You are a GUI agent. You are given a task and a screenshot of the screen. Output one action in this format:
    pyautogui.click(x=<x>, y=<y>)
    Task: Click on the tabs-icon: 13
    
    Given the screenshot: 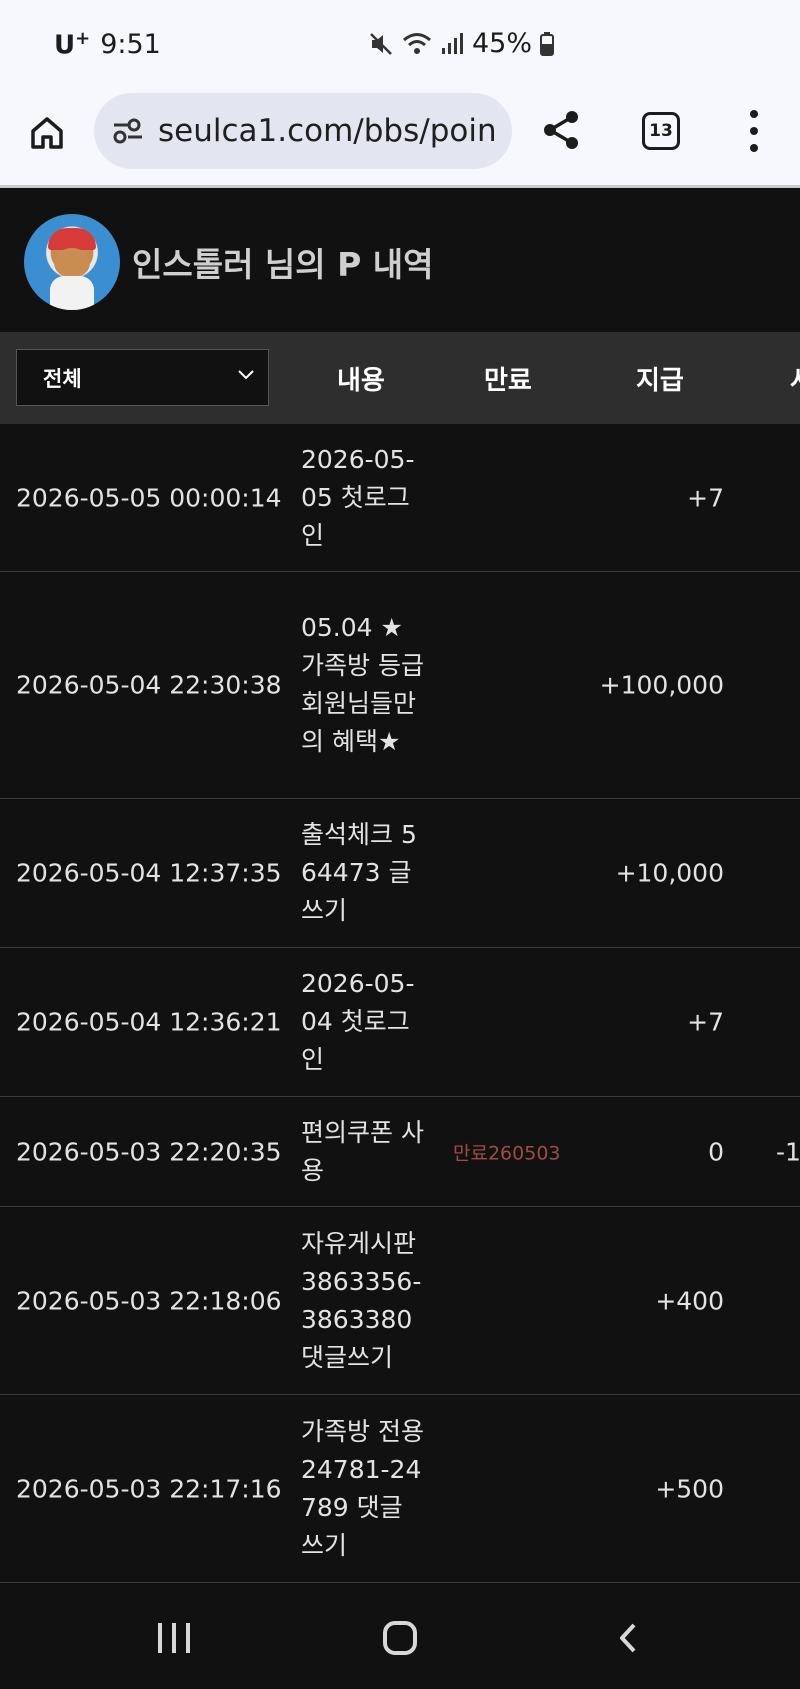 What is the action you would take?
    pyautogui.click(x=661, y=131)
    